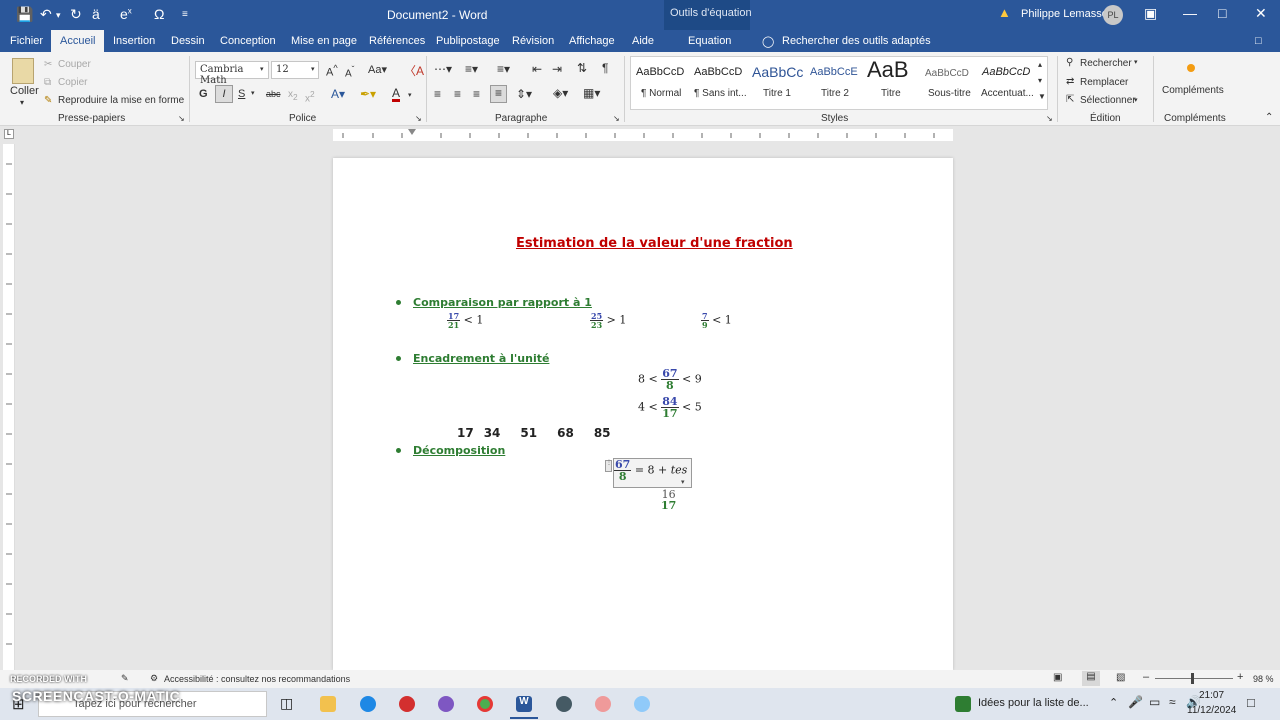 This screenshot has height=720, width=1280. Describe the element at coordinates (498, 94) in the screenshot. I see `justify-icon: ≡` at that location.